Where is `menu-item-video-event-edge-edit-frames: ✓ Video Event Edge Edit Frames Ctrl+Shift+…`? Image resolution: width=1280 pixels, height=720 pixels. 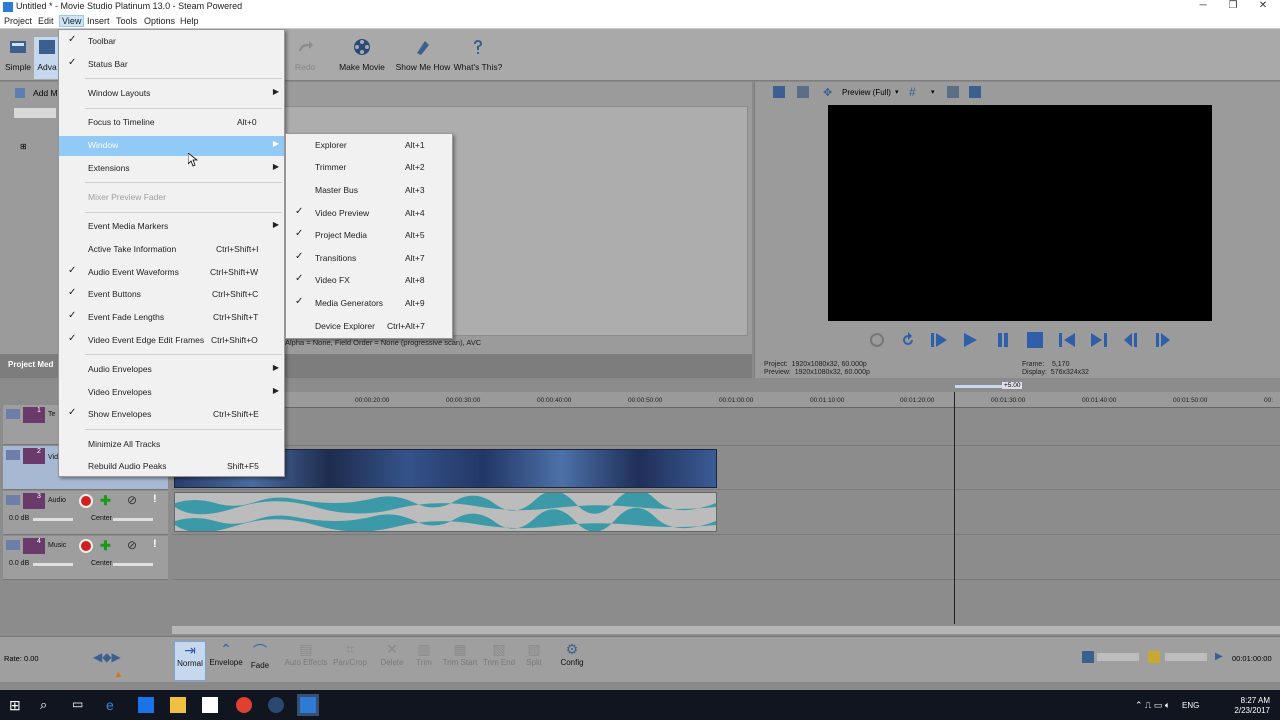 menu-item-video-event-edge-edit-frames: ✓ Video Event Edge Edit Frames Ctrl+Shift+… is located at coordinates (171, 341).